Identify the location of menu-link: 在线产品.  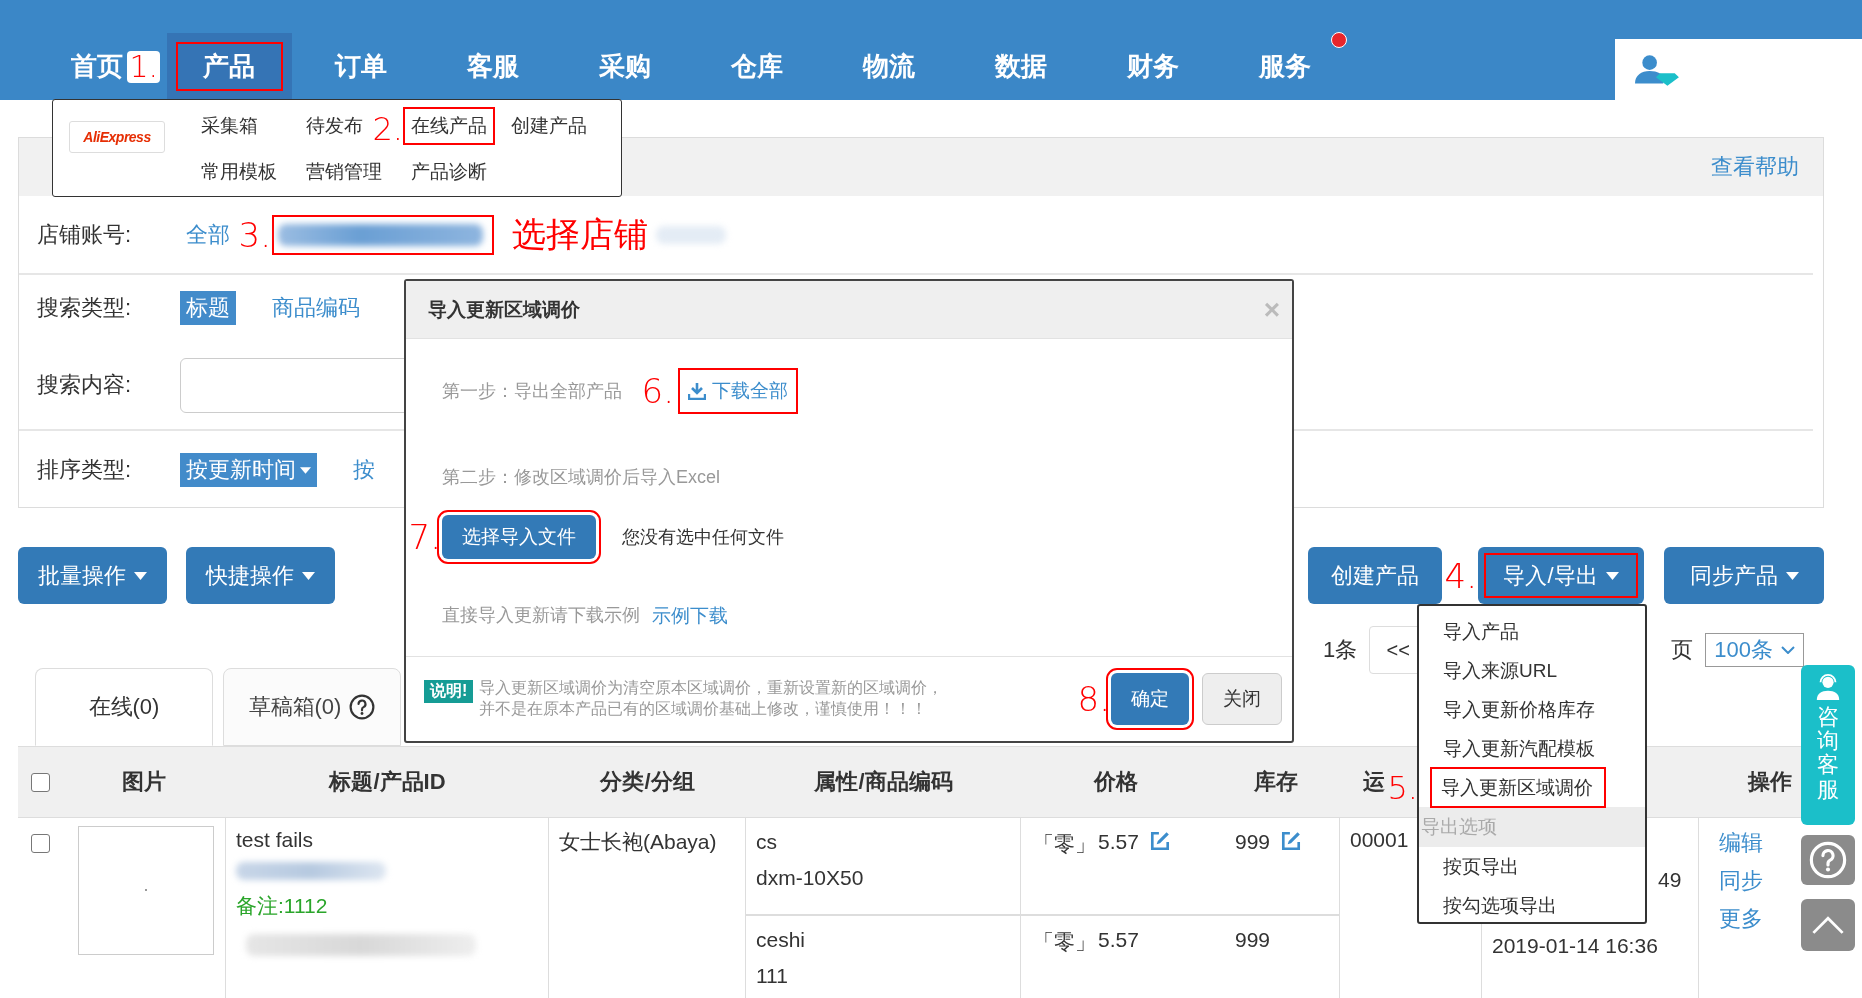
(449, 126).